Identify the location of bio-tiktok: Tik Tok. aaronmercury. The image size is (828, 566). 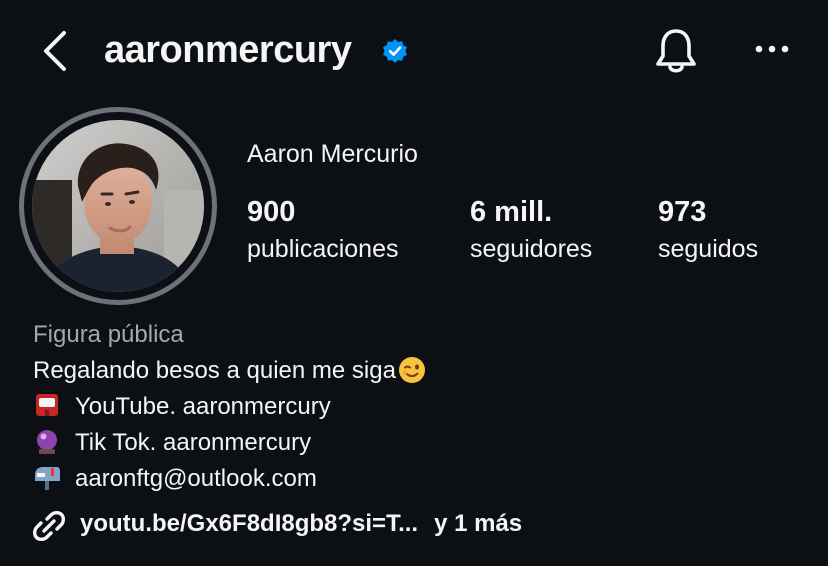
(172, 443).